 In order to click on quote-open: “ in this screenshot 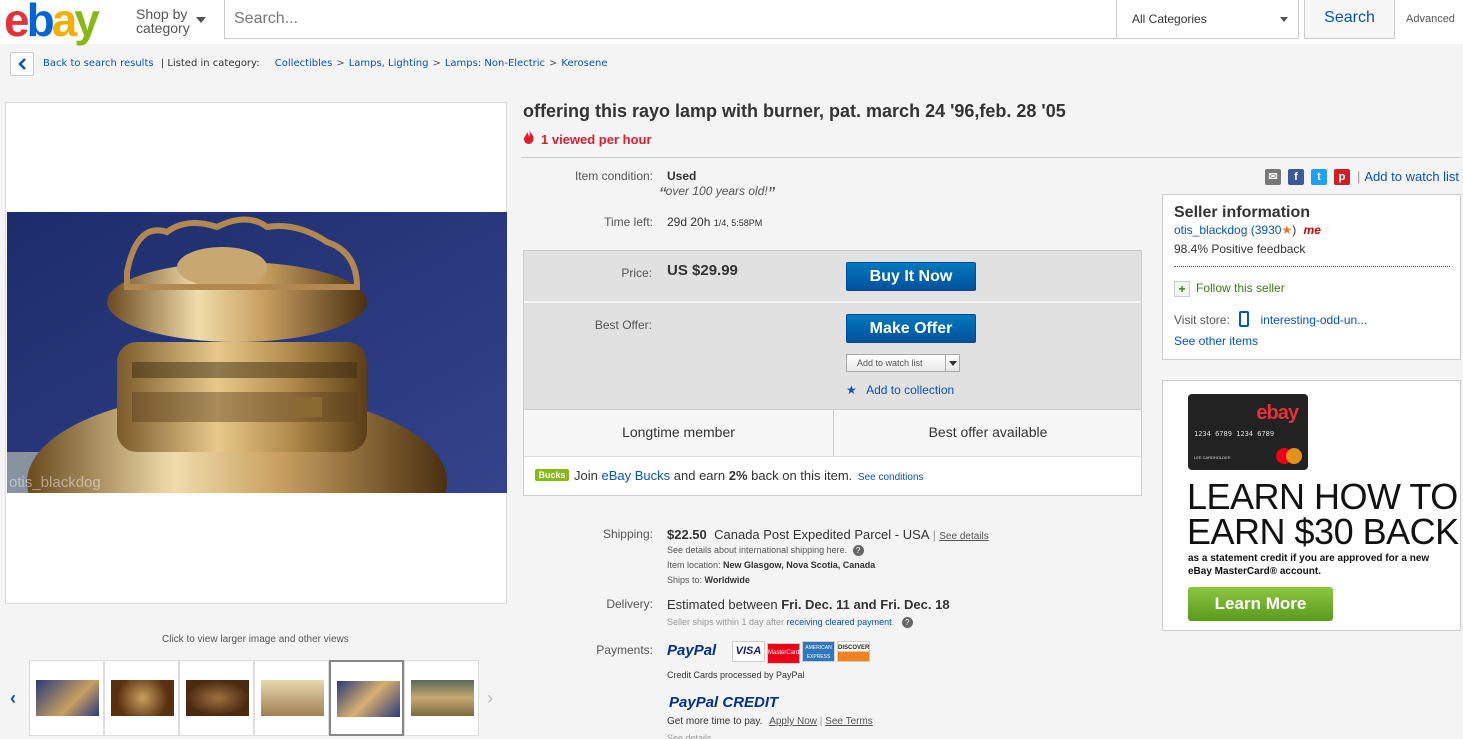, I will do `click(662, 195)`.